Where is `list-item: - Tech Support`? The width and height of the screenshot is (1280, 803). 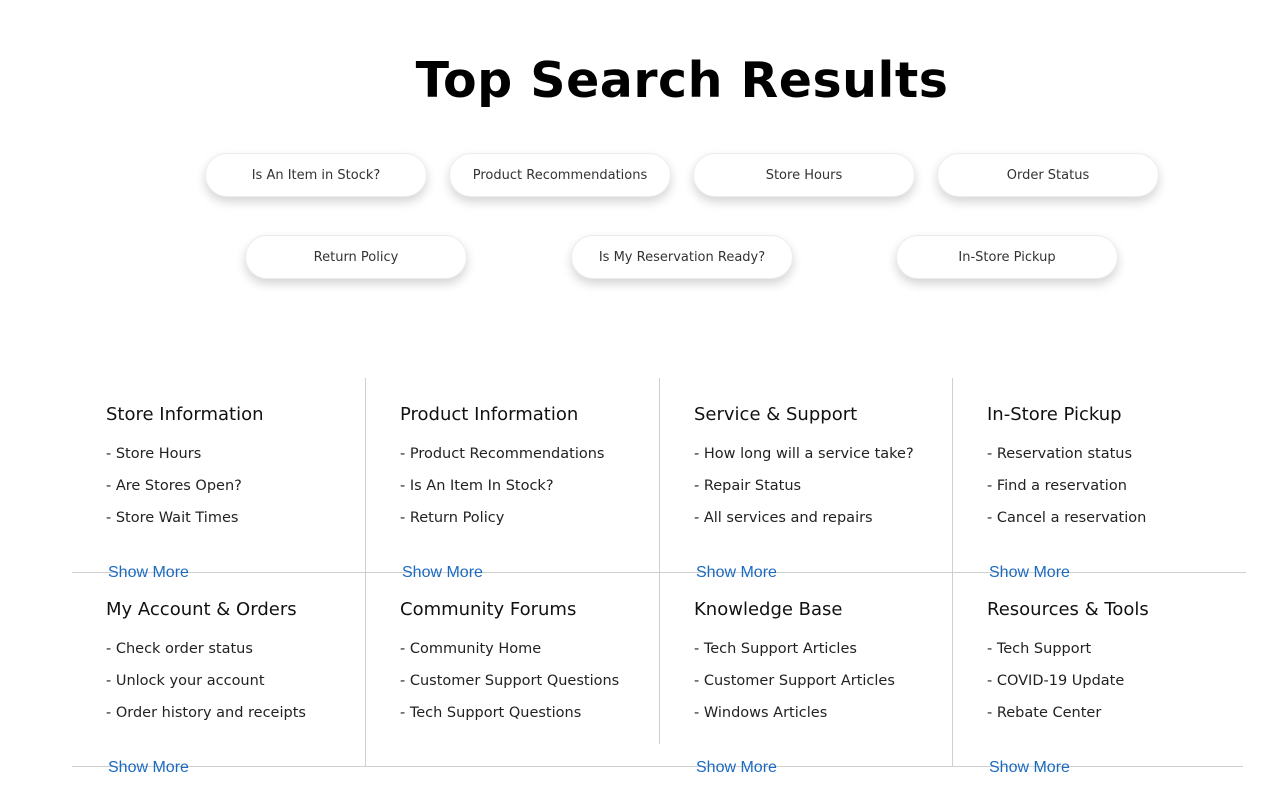 list-item: - Tech Support is located at coordinates (1122, 656).